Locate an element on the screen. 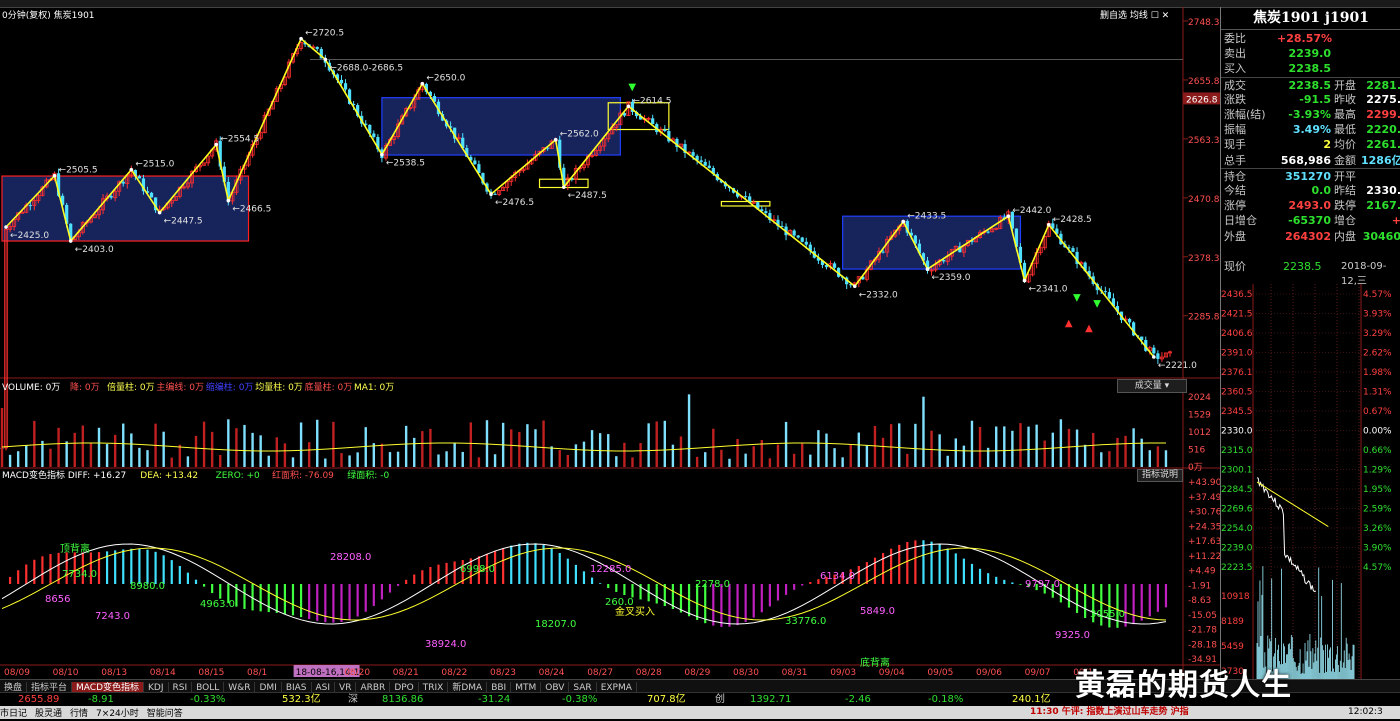 The width and height of the screenshot is (1400, 721). index-value: 707.8亿 is located at coordinates (666, 699).